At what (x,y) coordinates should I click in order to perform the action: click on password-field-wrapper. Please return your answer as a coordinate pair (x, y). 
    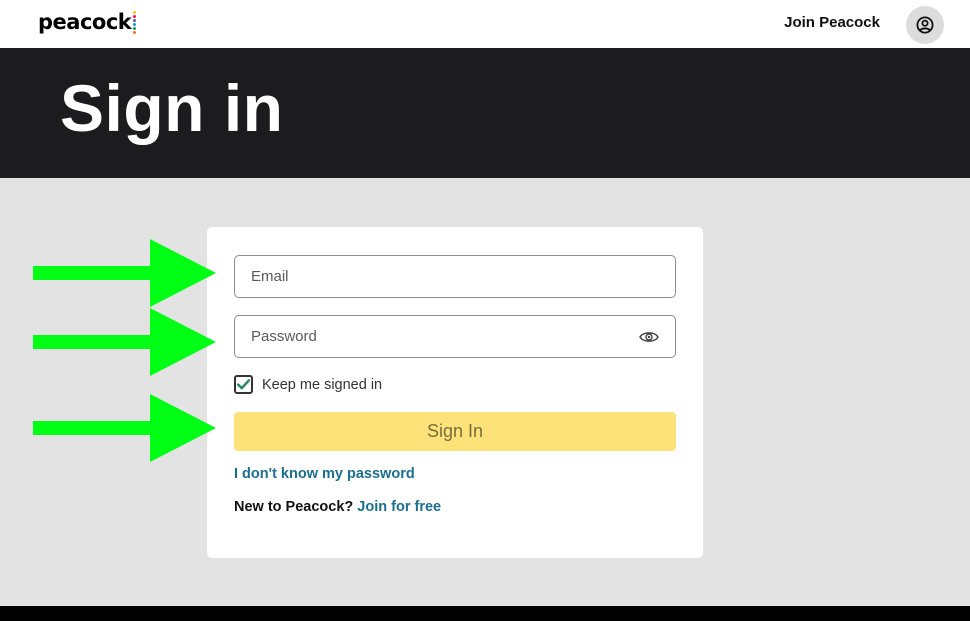
    Looking at the image, I should click on (455, 336).